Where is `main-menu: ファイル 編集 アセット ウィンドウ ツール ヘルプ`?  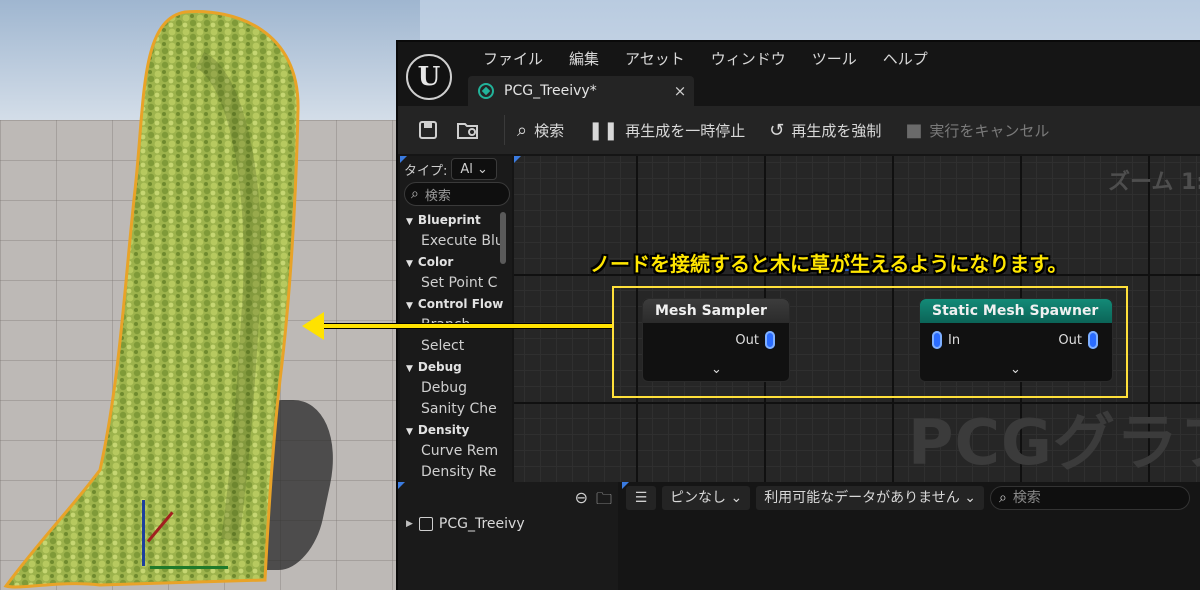 main-menu: ファイル 編集 アセット ウィンドウ ツール ヘルプ is located at coordinates (705, 59).